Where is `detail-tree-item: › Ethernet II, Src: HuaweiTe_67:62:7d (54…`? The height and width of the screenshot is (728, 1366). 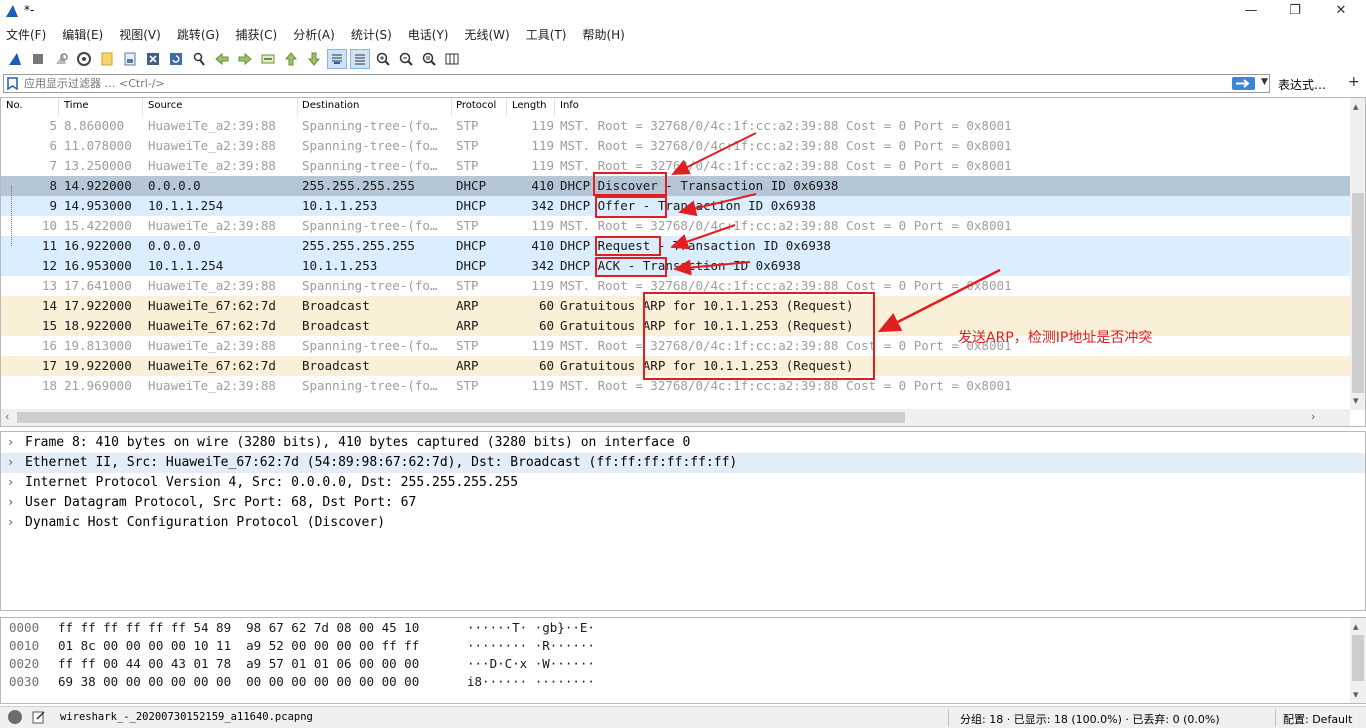
detail-tree-item: › Ethernet II, Src: HuaweiTe_67:62:7d (54… is located at coordinates (683, 463).